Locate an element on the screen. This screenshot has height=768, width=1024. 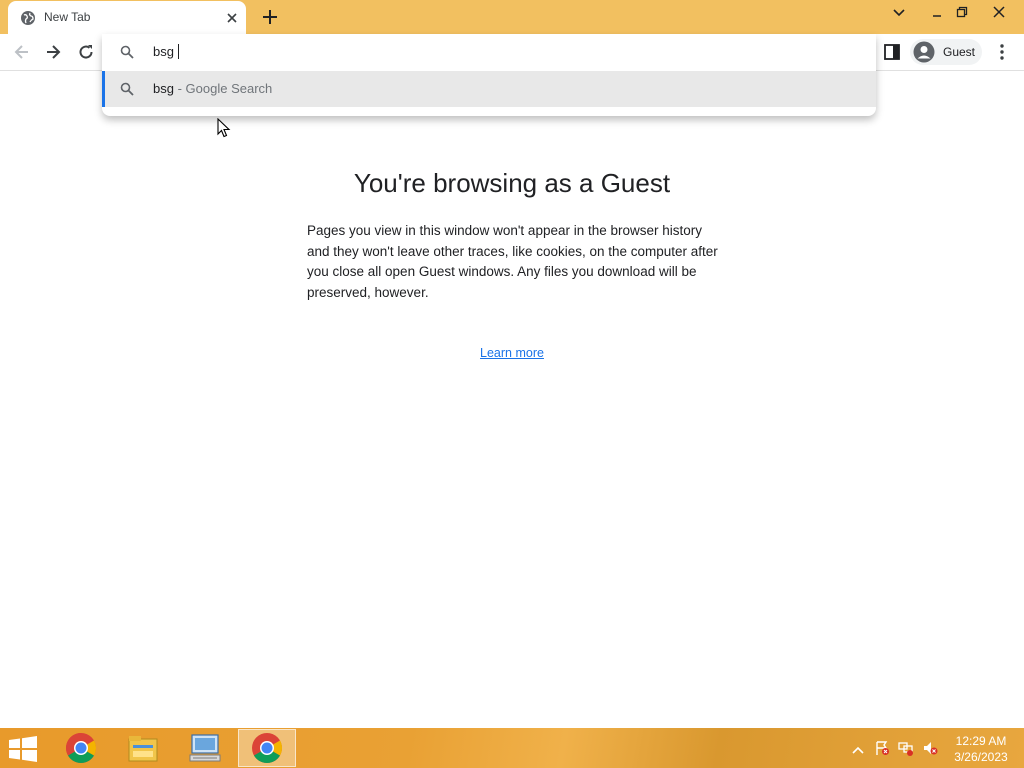
taskbar-chrome is located at coordinates (81, 748).